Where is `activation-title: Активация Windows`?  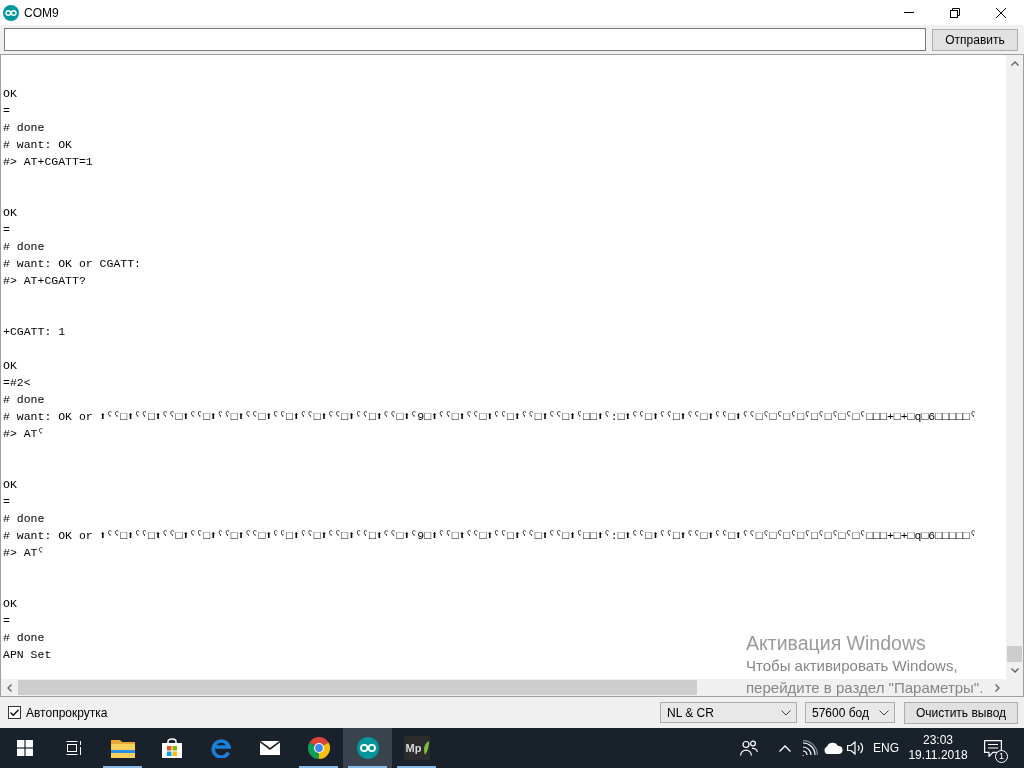
activation-title: Активация Windows is located at coordinates (836, 643).